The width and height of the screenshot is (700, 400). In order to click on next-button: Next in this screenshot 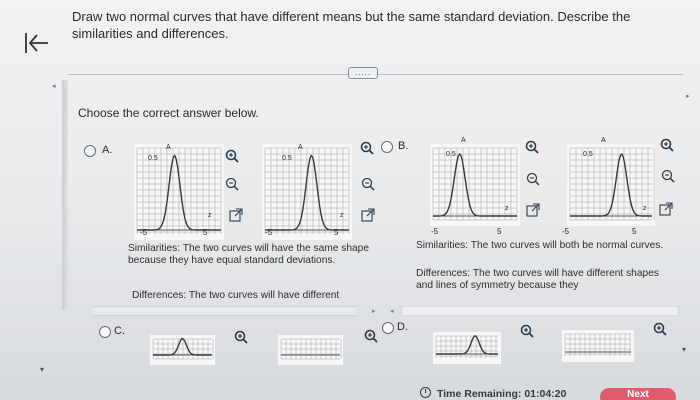, I will do `click(638, 394)`.